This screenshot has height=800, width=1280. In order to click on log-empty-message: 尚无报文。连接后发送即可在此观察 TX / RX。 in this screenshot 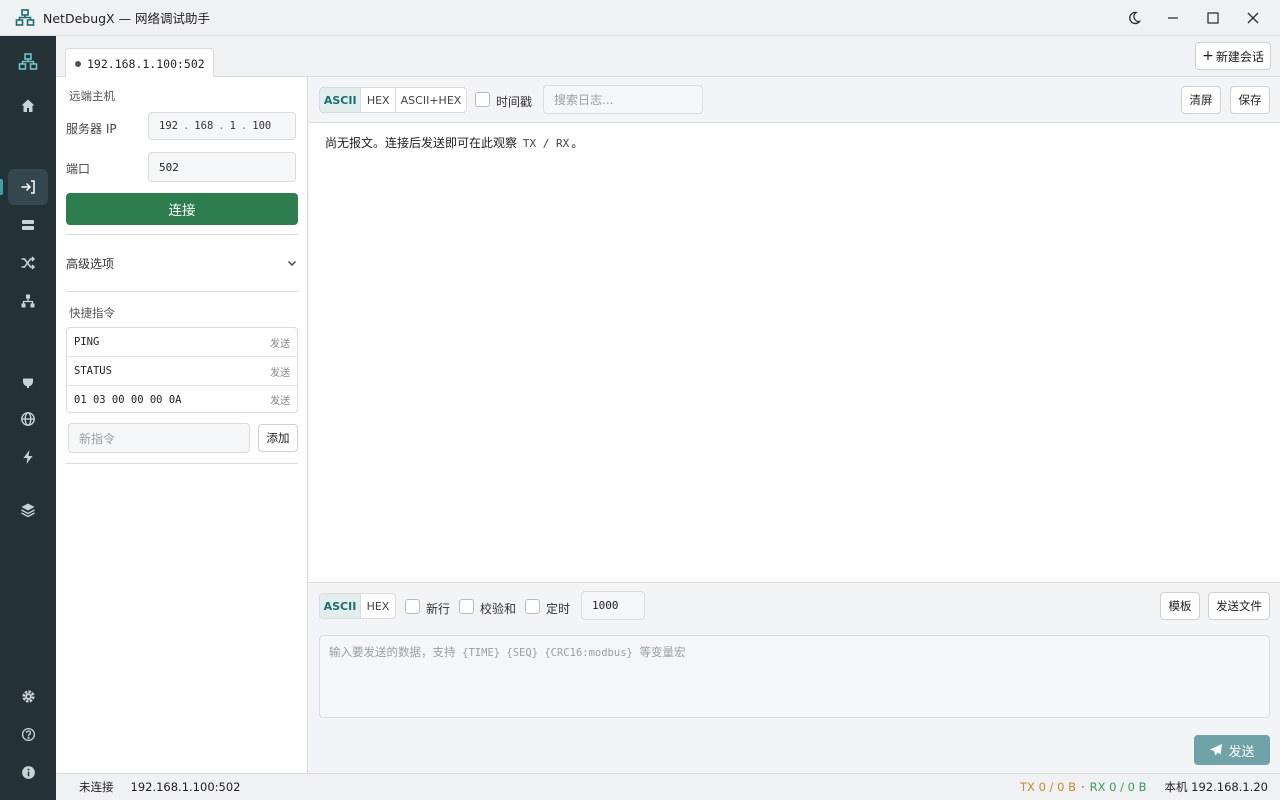, I will do `click(454, 142)`.